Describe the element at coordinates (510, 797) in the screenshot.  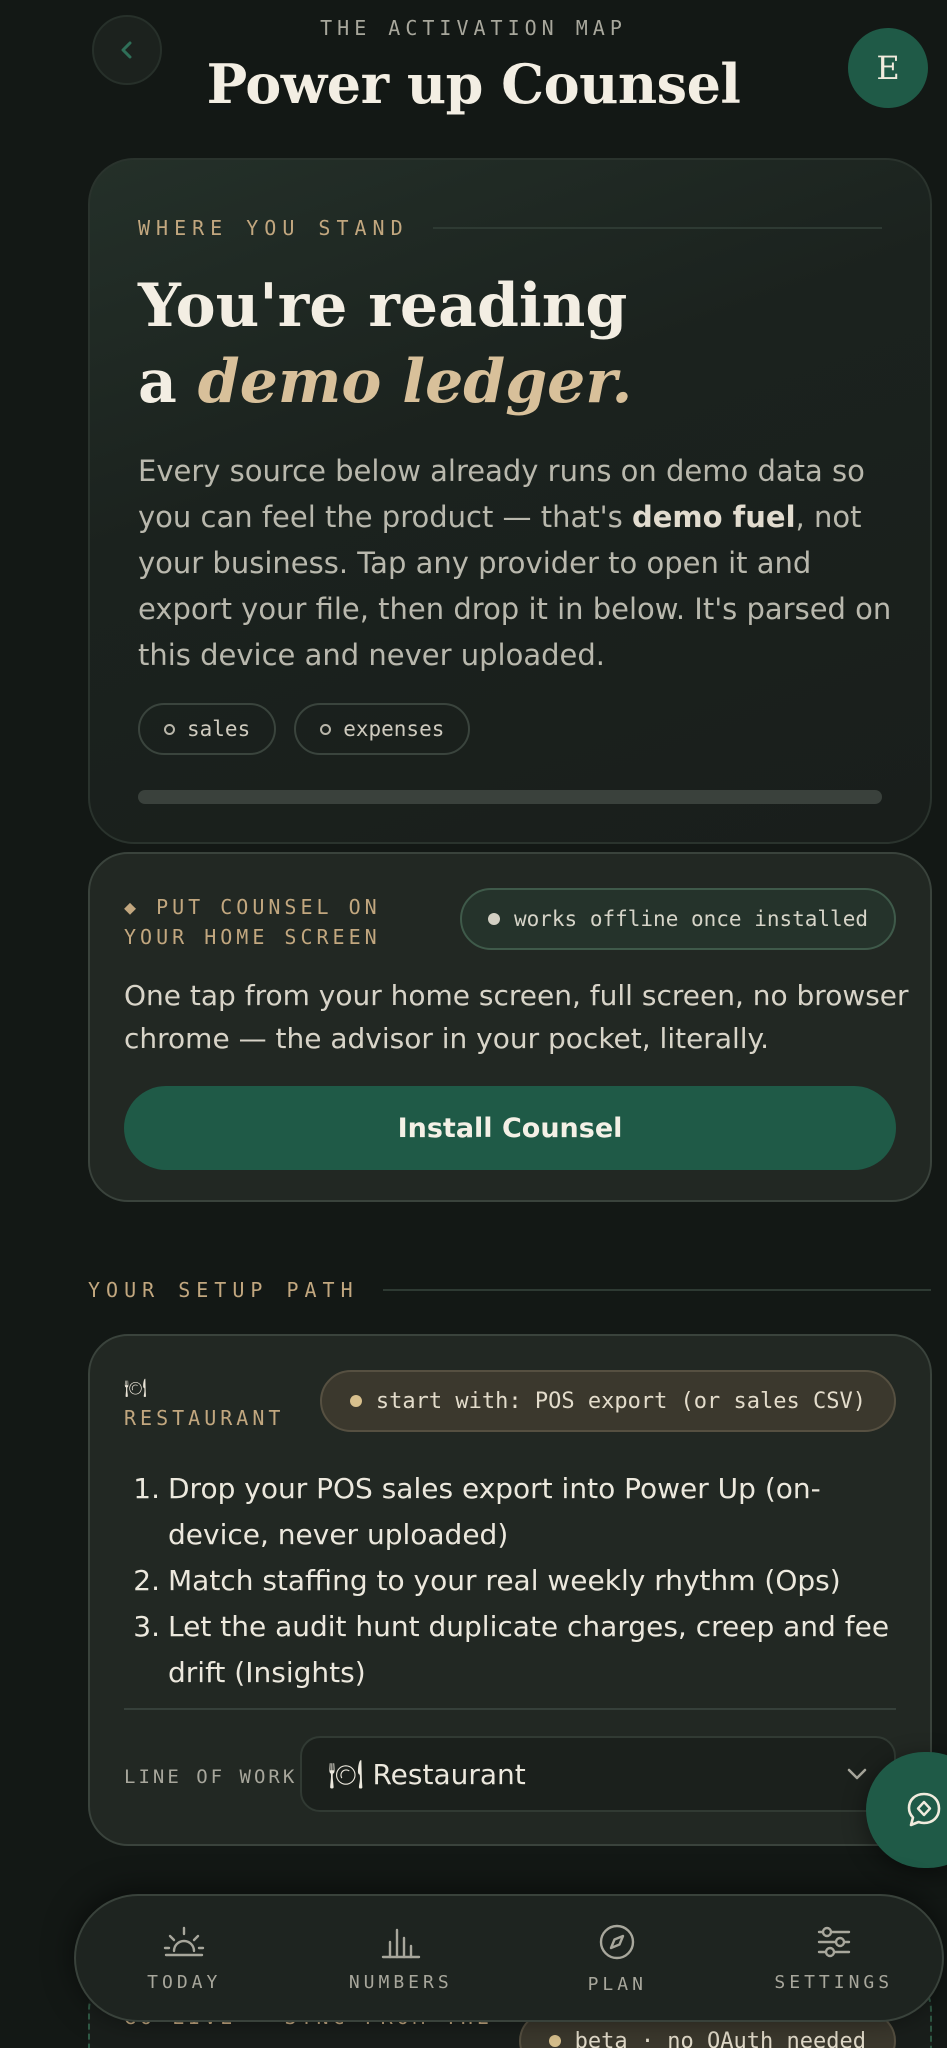
I see `activation-progress` at that location.